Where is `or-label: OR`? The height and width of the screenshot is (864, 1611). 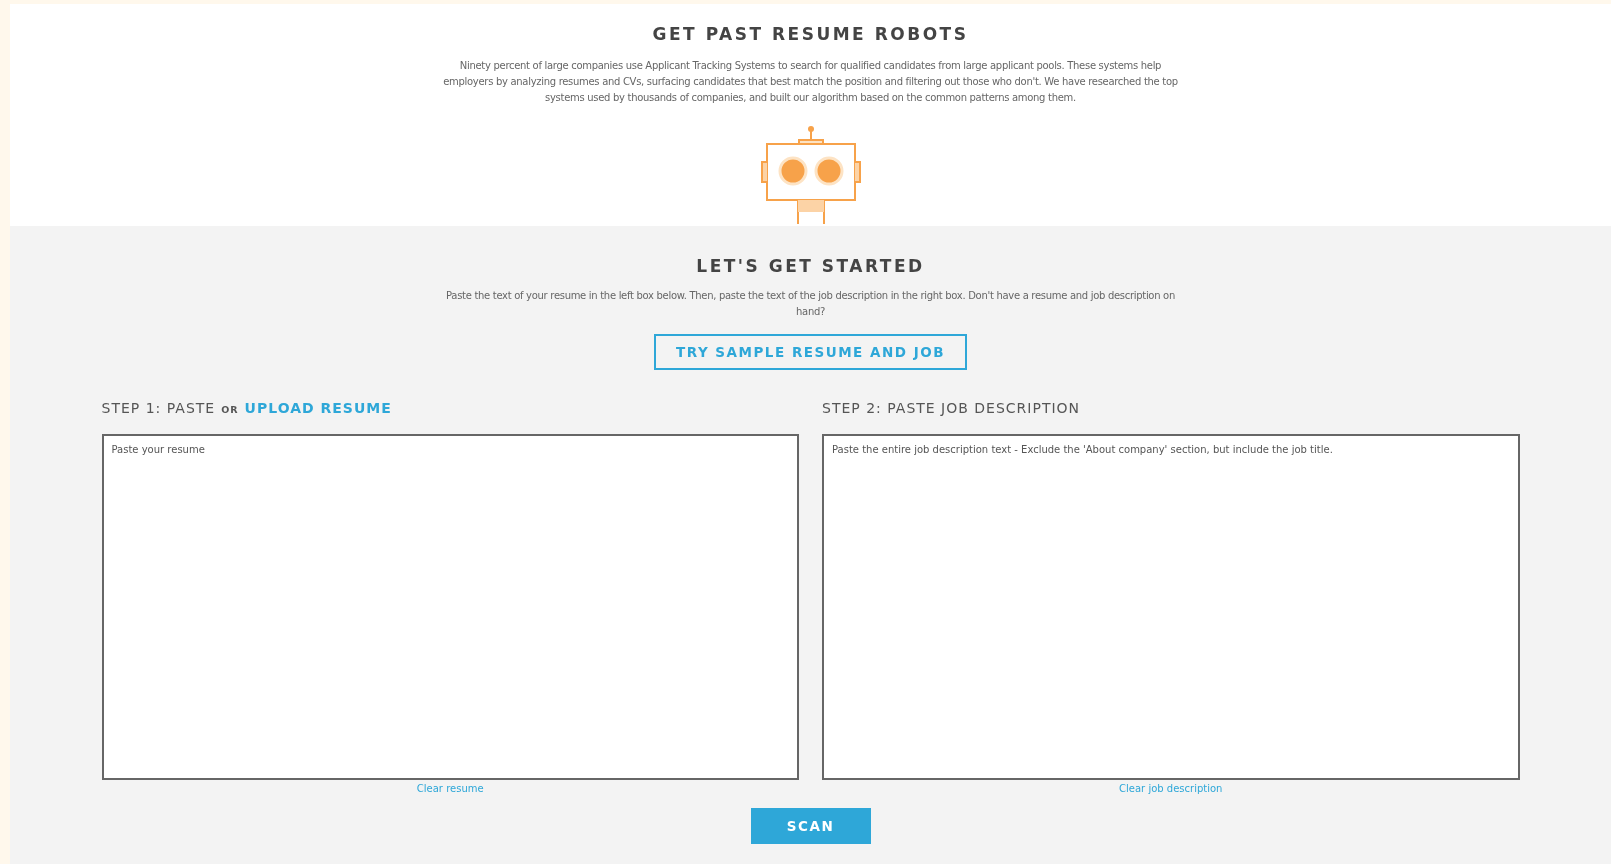 or-label: OR is located at coordinates (230, 409).